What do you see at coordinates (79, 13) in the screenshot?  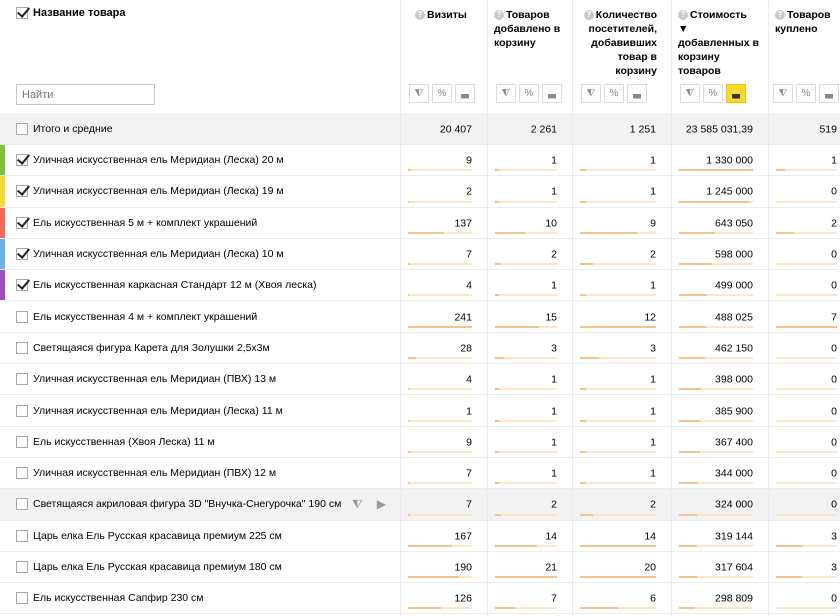 I see `name-column-title: Название товара` at bounding box center [79, 13].